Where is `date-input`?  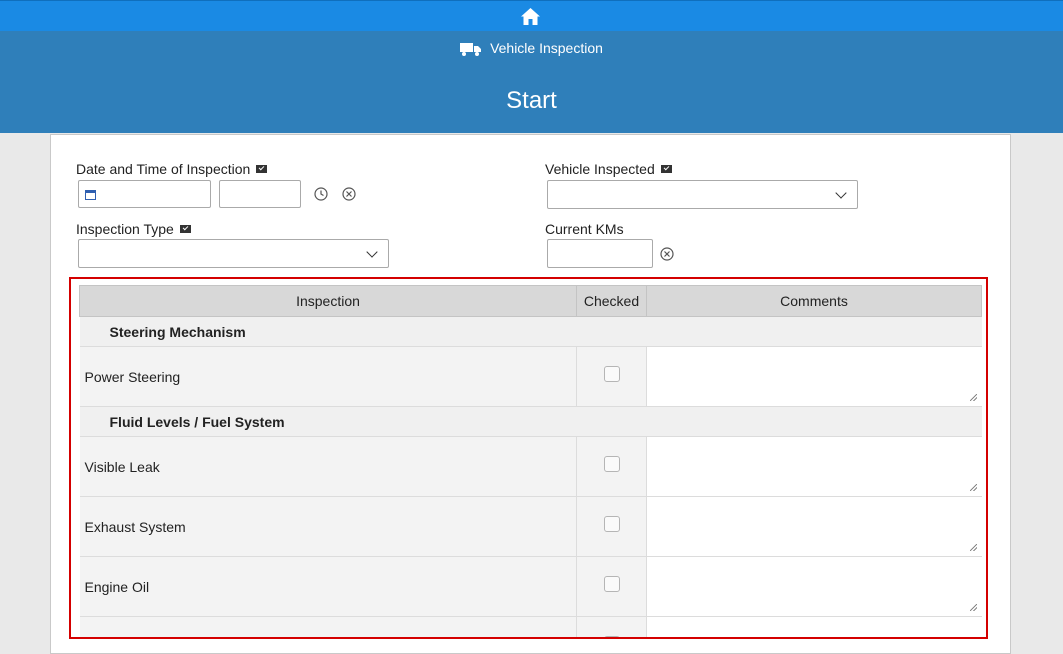
date-input is located at coordinates (144, 194).